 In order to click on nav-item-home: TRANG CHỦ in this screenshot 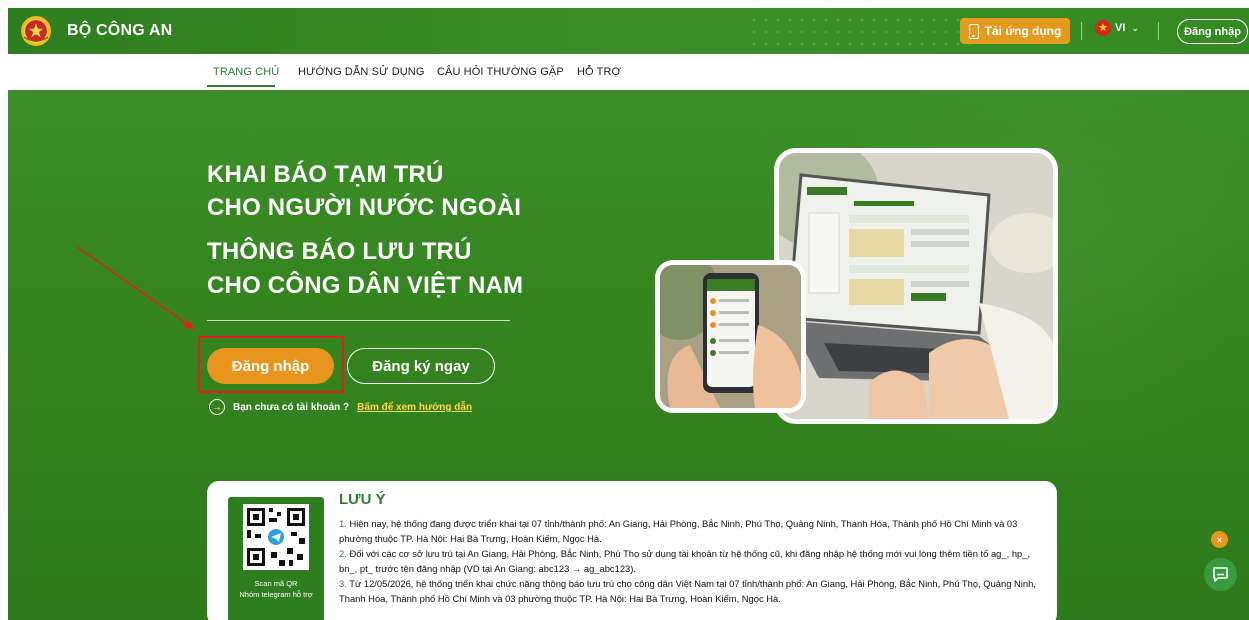, I will do `click(246, 72)`.